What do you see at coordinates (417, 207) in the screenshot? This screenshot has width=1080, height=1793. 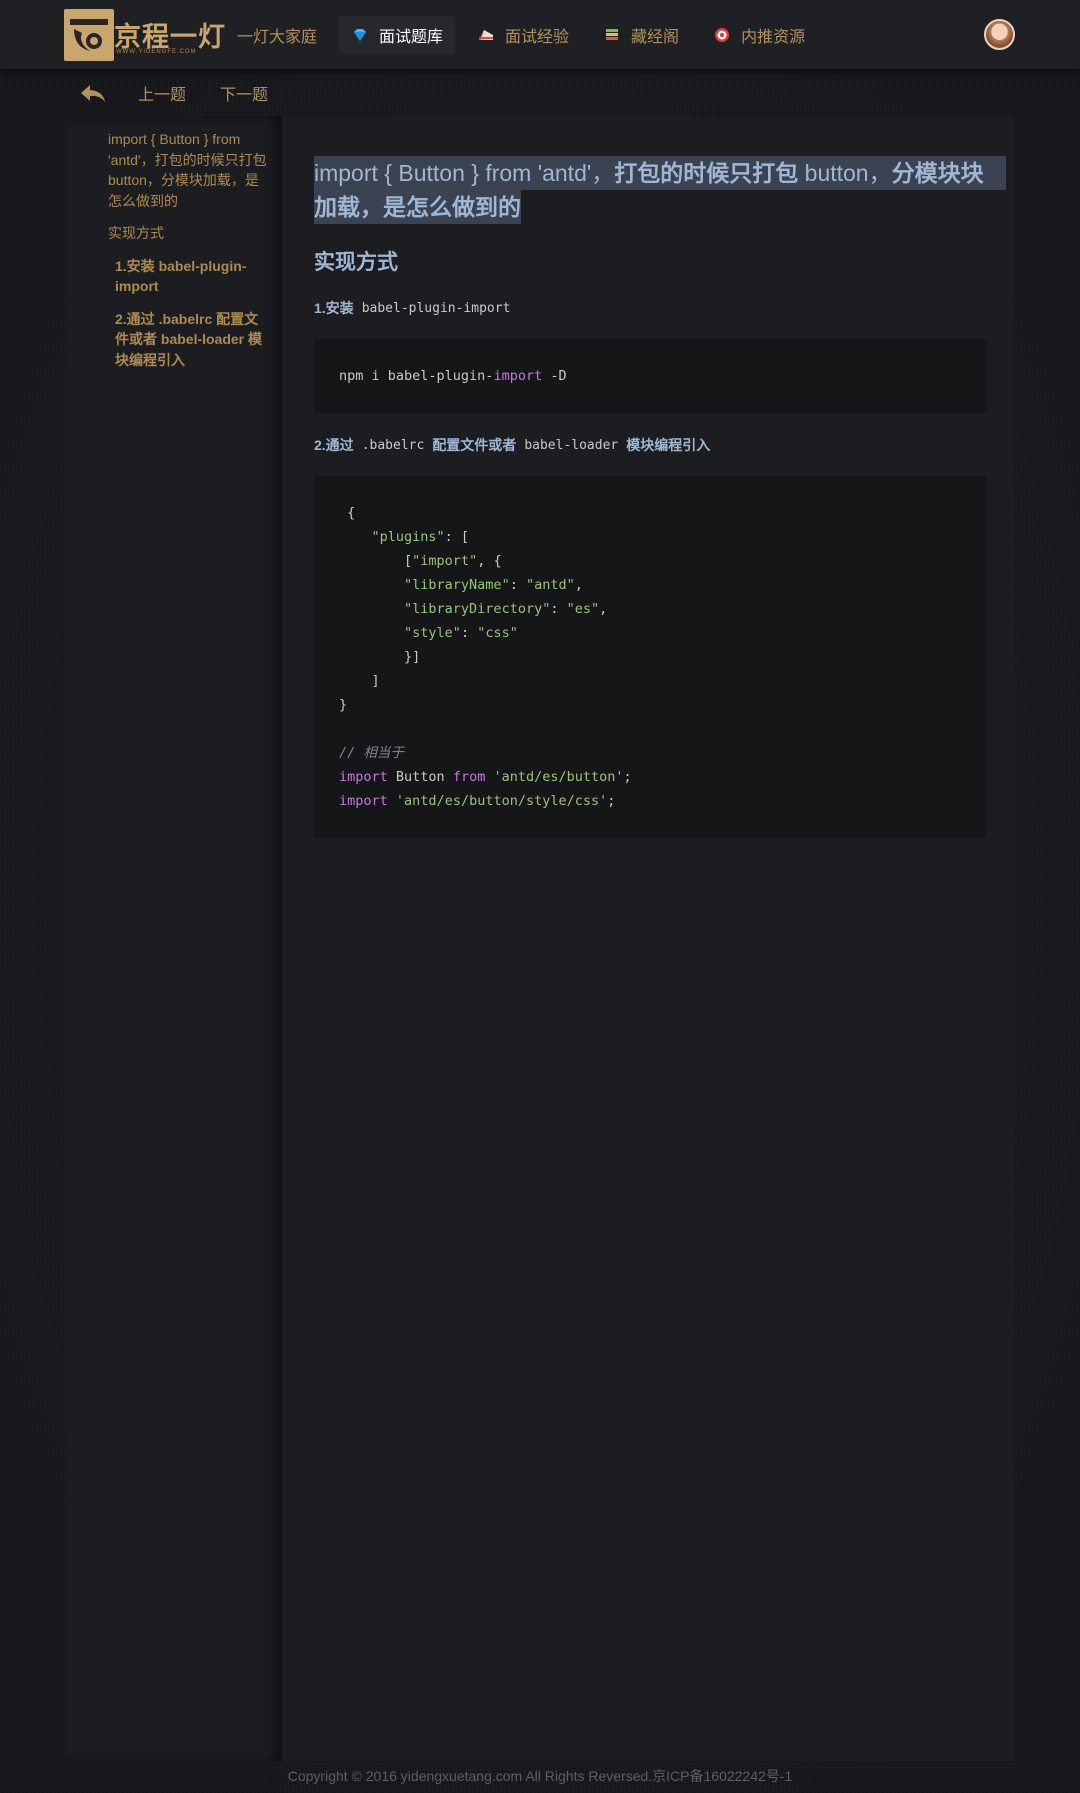 I see `title-line-2: 加载，是怎么做到的` at bounding box center [417, 207].